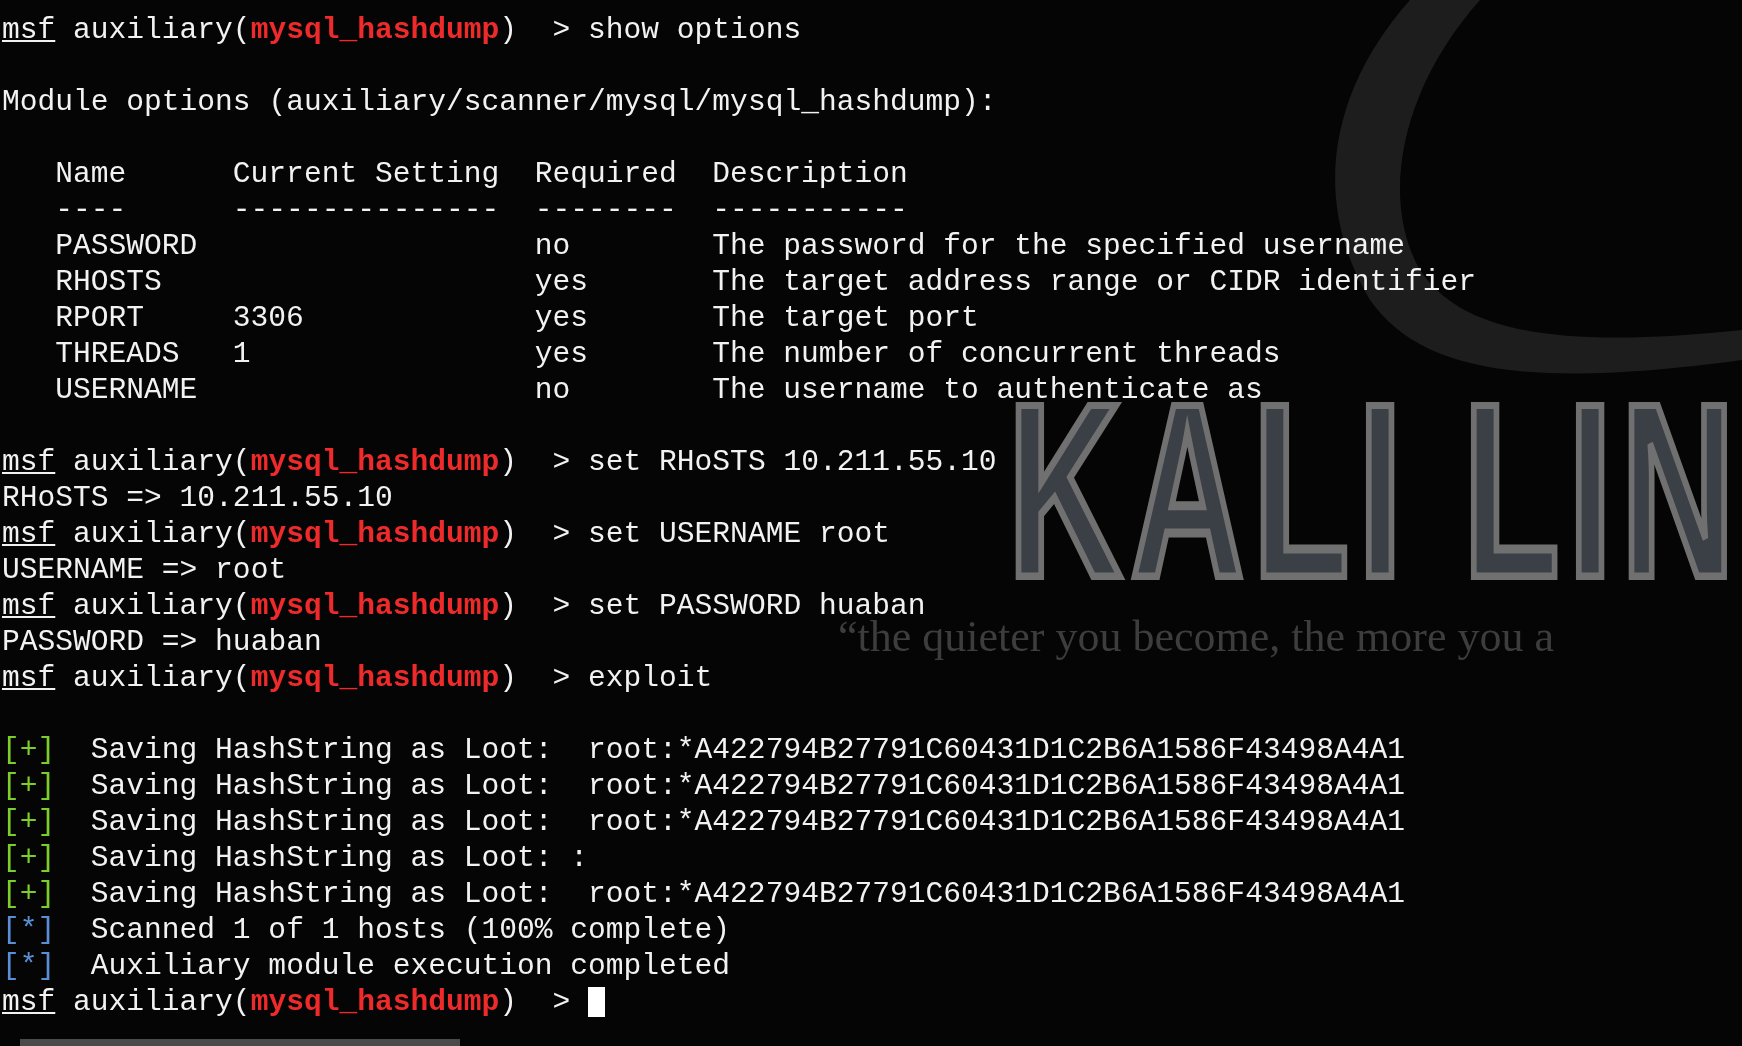 The width and height of the screenshot is (1742, 1046). What do you see at coordinates (268, 318) in the screenshot?
I see `table-cell-text: 3306` at bounding box center [268, 318].